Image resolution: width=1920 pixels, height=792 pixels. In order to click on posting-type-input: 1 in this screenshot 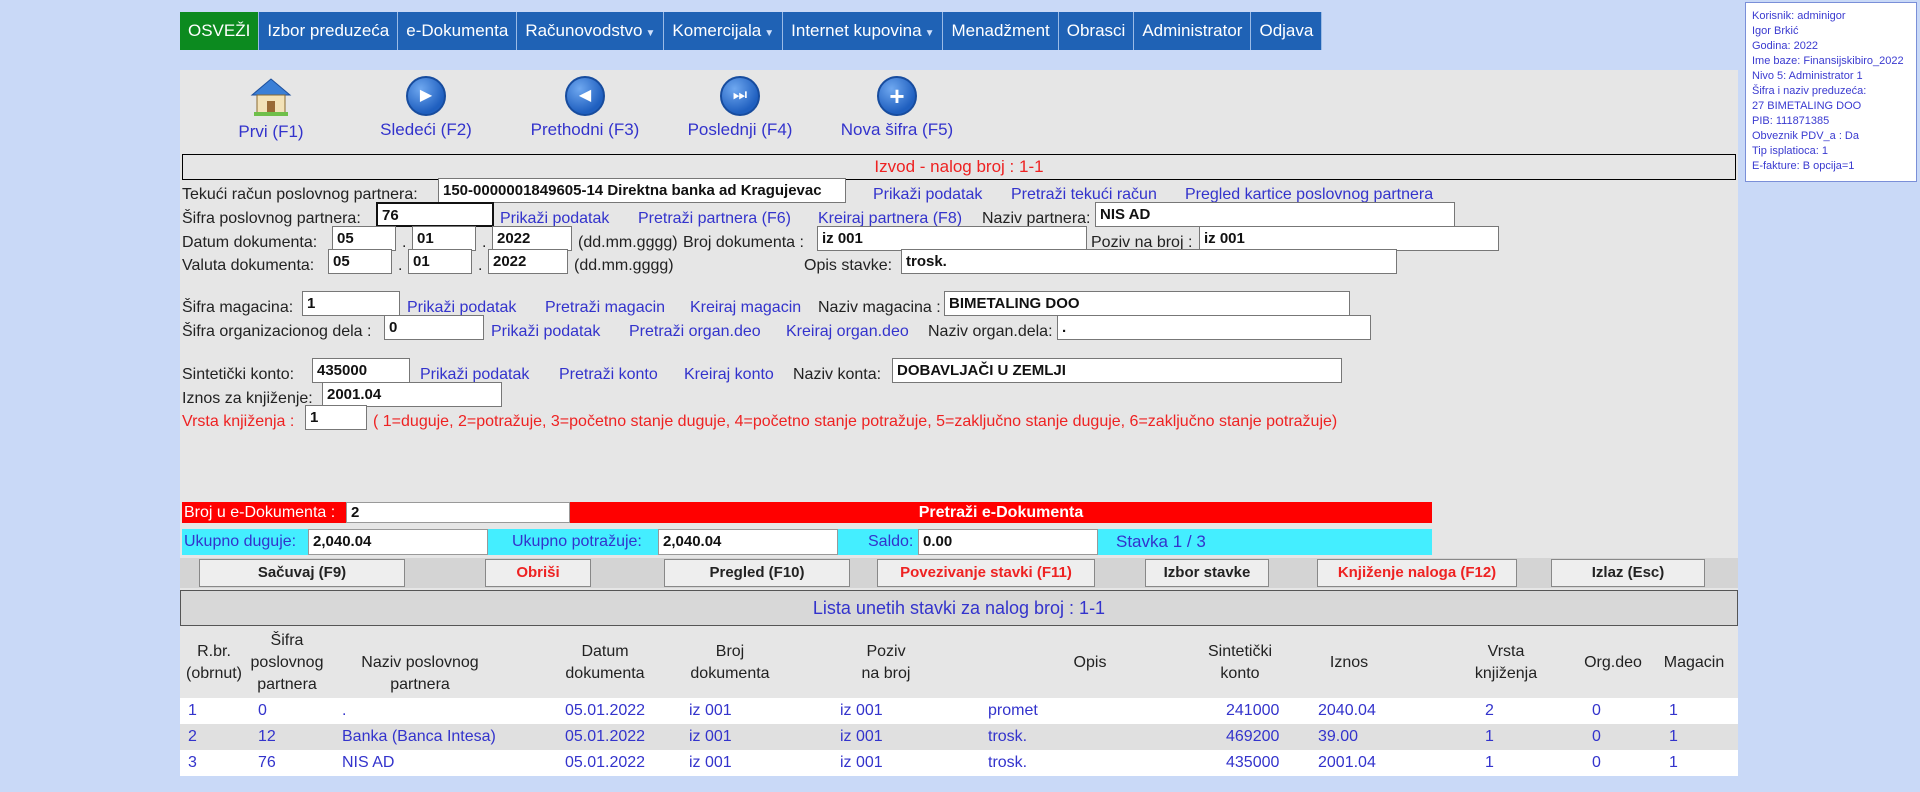, I will do `click(336, 417)`.